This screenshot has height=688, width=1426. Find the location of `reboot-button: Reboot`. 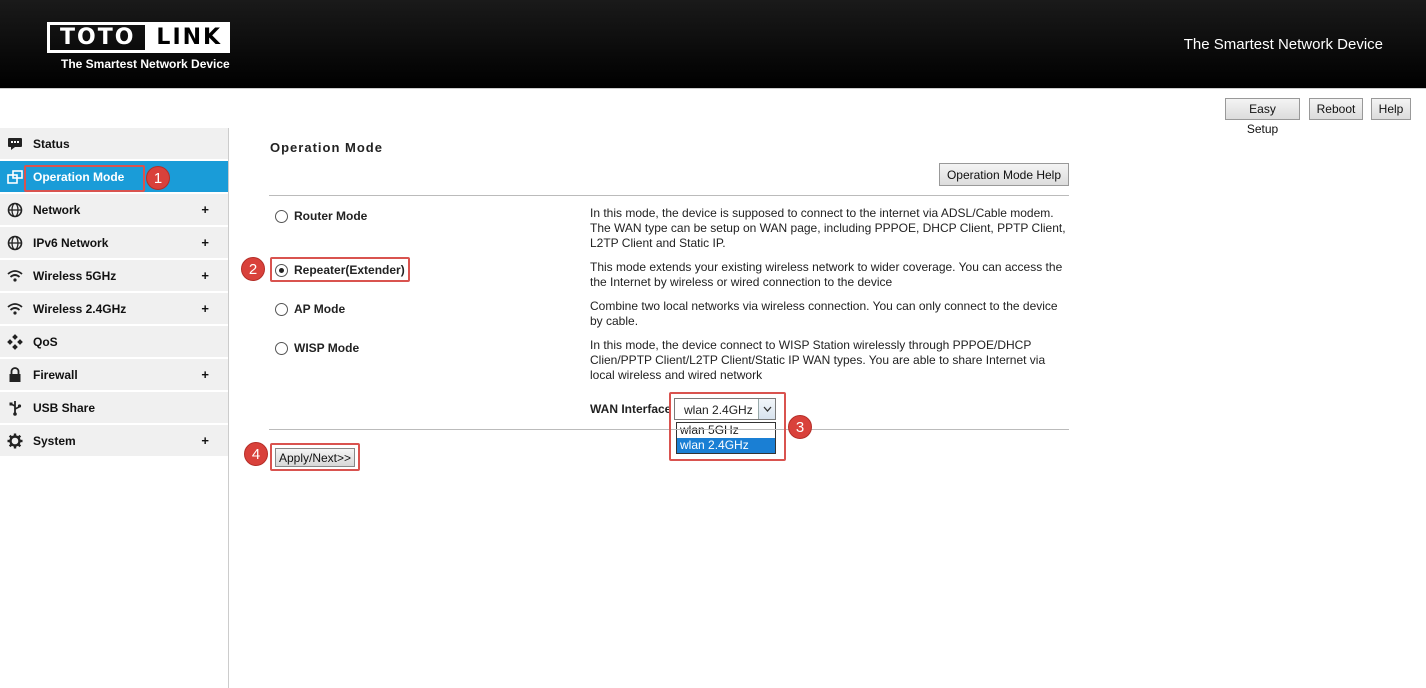

reboot-button: Reboot is located at coordinates (1336, 109).